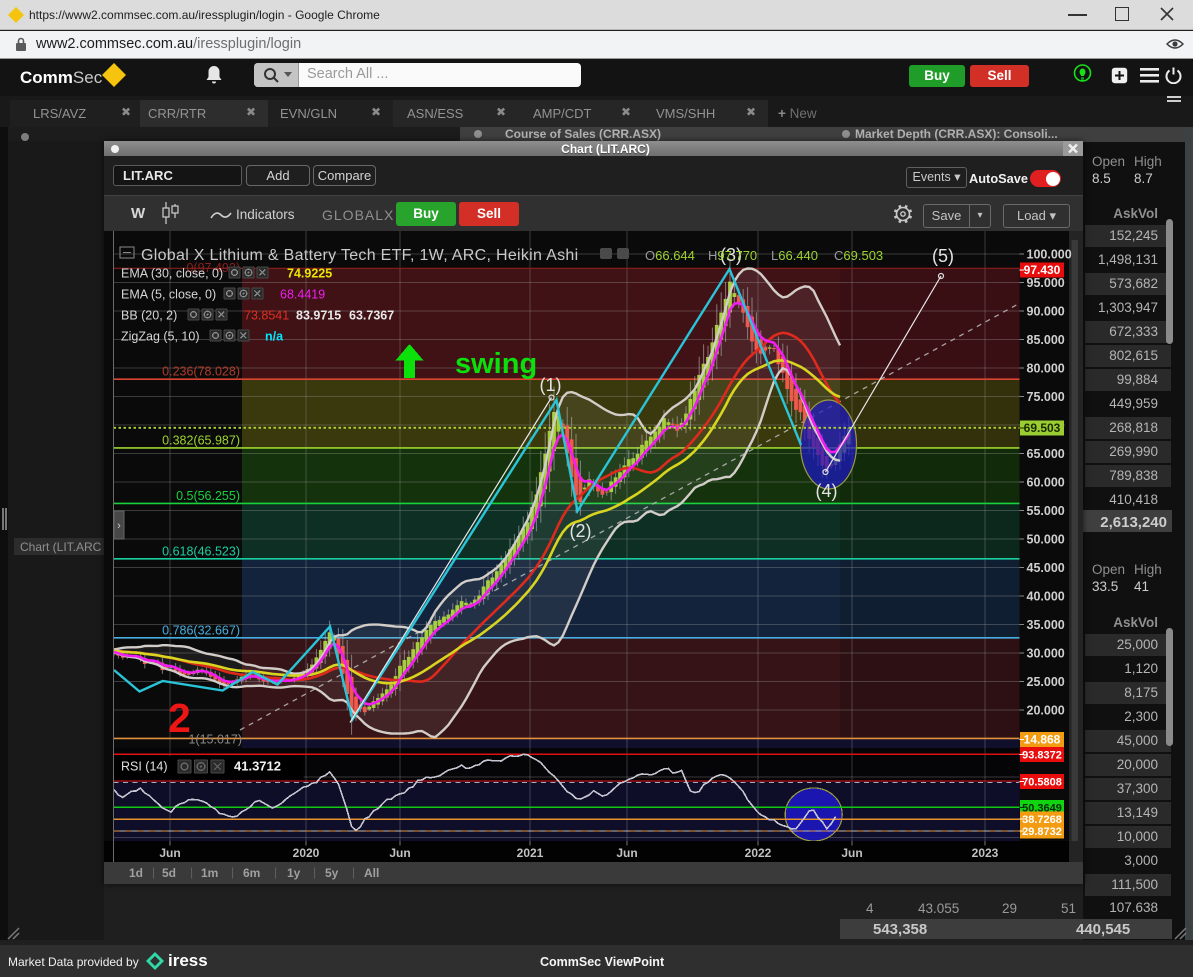 The height and width of the screenshot is (977, 1193). I want to click on svg-text: 80.000, so click(1046, 369).